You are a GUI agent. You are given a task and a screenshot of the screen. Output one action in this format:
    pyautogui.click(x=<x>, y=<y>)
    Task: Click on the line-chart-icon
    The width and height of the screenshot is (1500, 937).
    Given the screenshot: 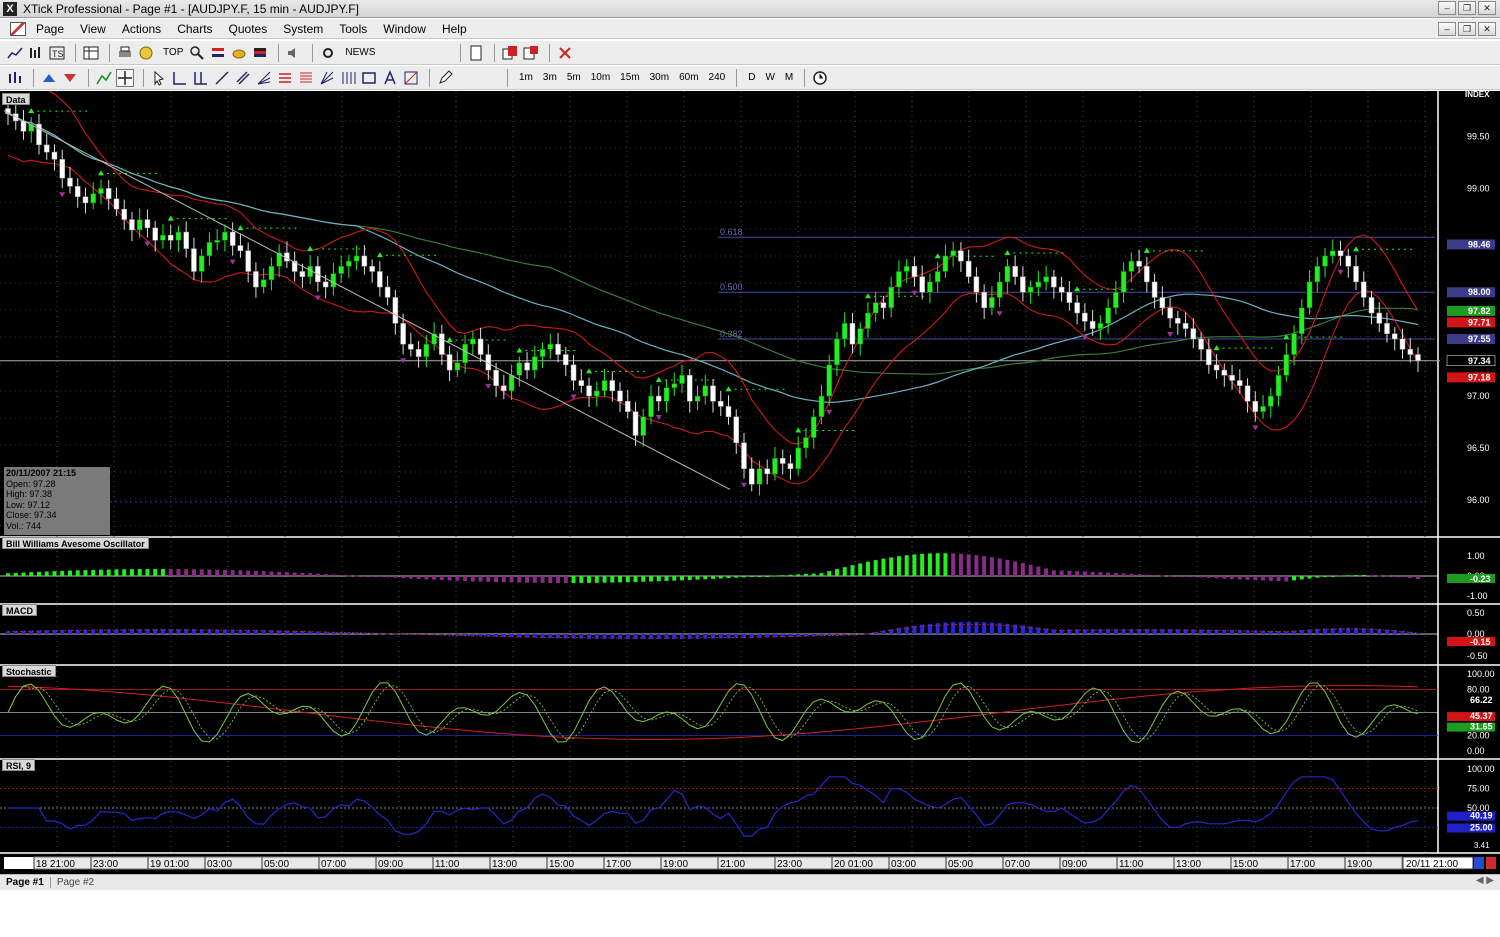 What is the action you would take?
    pyautogui.click(x=15, y=53)
    